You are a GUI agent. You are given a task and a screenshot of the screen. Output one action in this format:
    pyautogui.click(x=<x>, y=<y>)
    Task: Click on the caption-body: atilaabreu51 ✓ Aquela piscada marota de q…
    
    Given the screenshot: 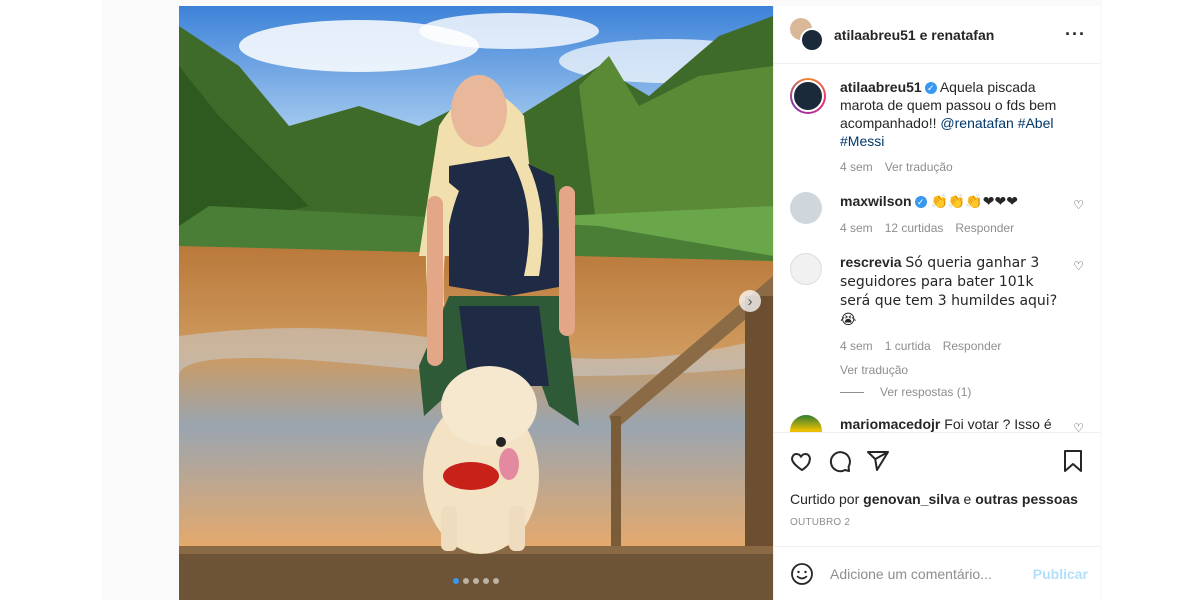 What is the action you would take?
    pyautogui.click(x=962, y=127)
    